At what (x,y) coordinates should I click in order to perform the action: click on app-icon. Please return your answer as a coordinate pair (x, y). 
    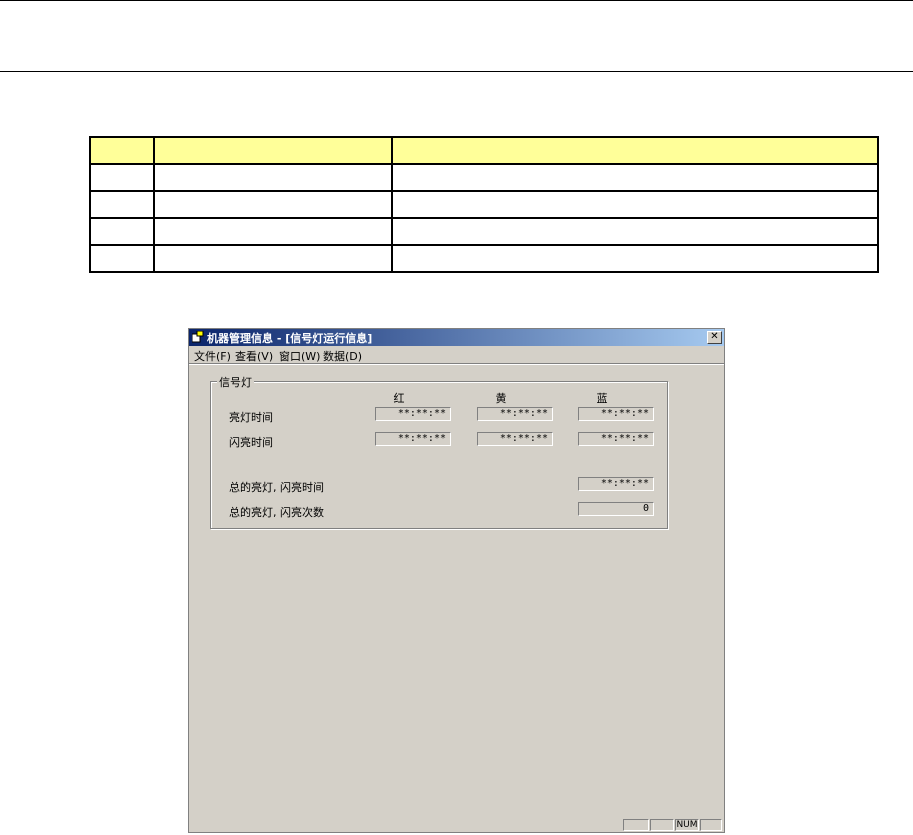
    Looking at the image, I should click on (198, 337).